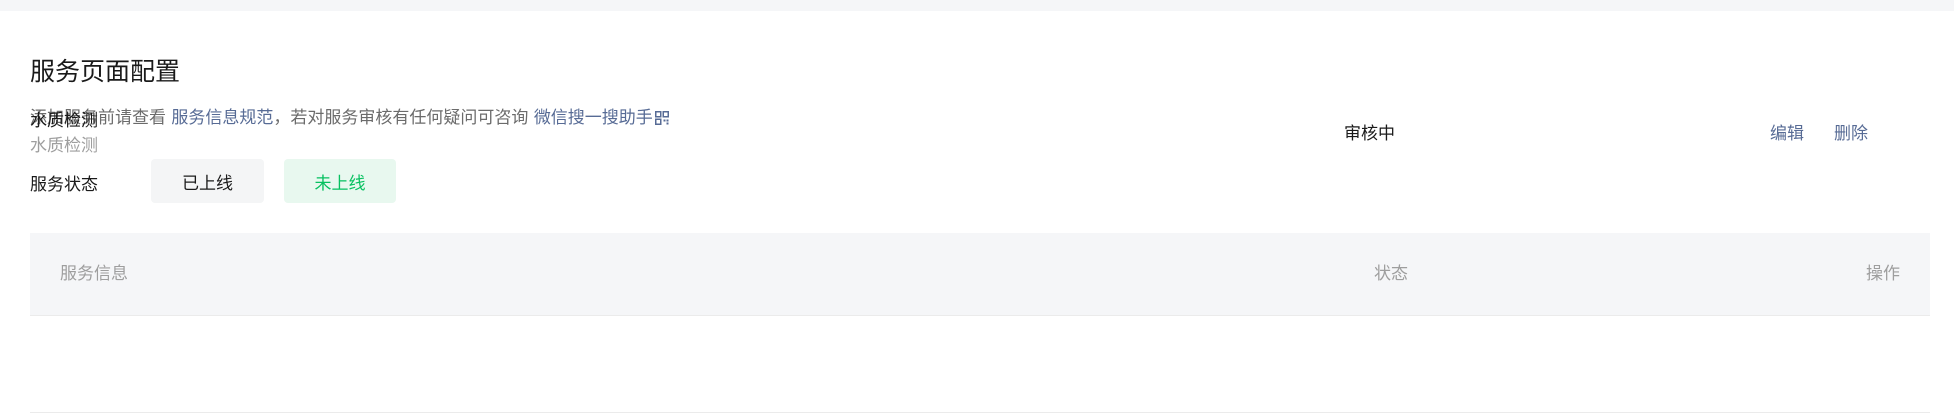 The height and width of the screenshot is (418, 1954). What do you see at coordinates (105, 71) in the screenshot?
I see `page-title: 服务页面配置` at bounding box center [105, 71].